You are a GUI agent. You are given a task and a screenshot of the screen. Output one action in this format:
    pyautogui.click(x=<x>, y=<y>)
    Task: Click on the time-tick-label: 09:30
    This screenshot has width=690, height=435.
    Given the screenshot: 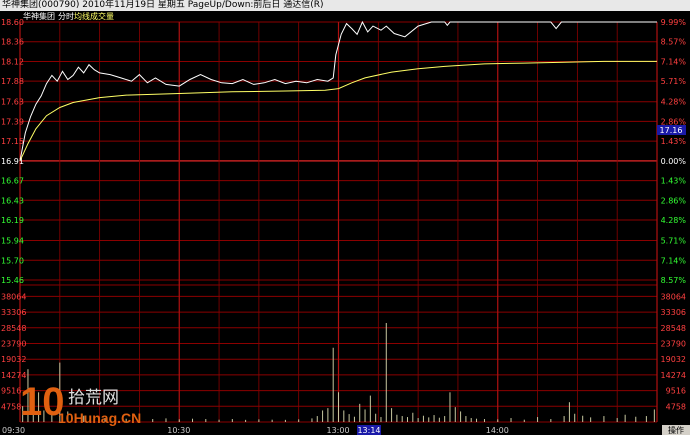 What is the action you would take?
    pyautogui.click(x=13, y=430)
    